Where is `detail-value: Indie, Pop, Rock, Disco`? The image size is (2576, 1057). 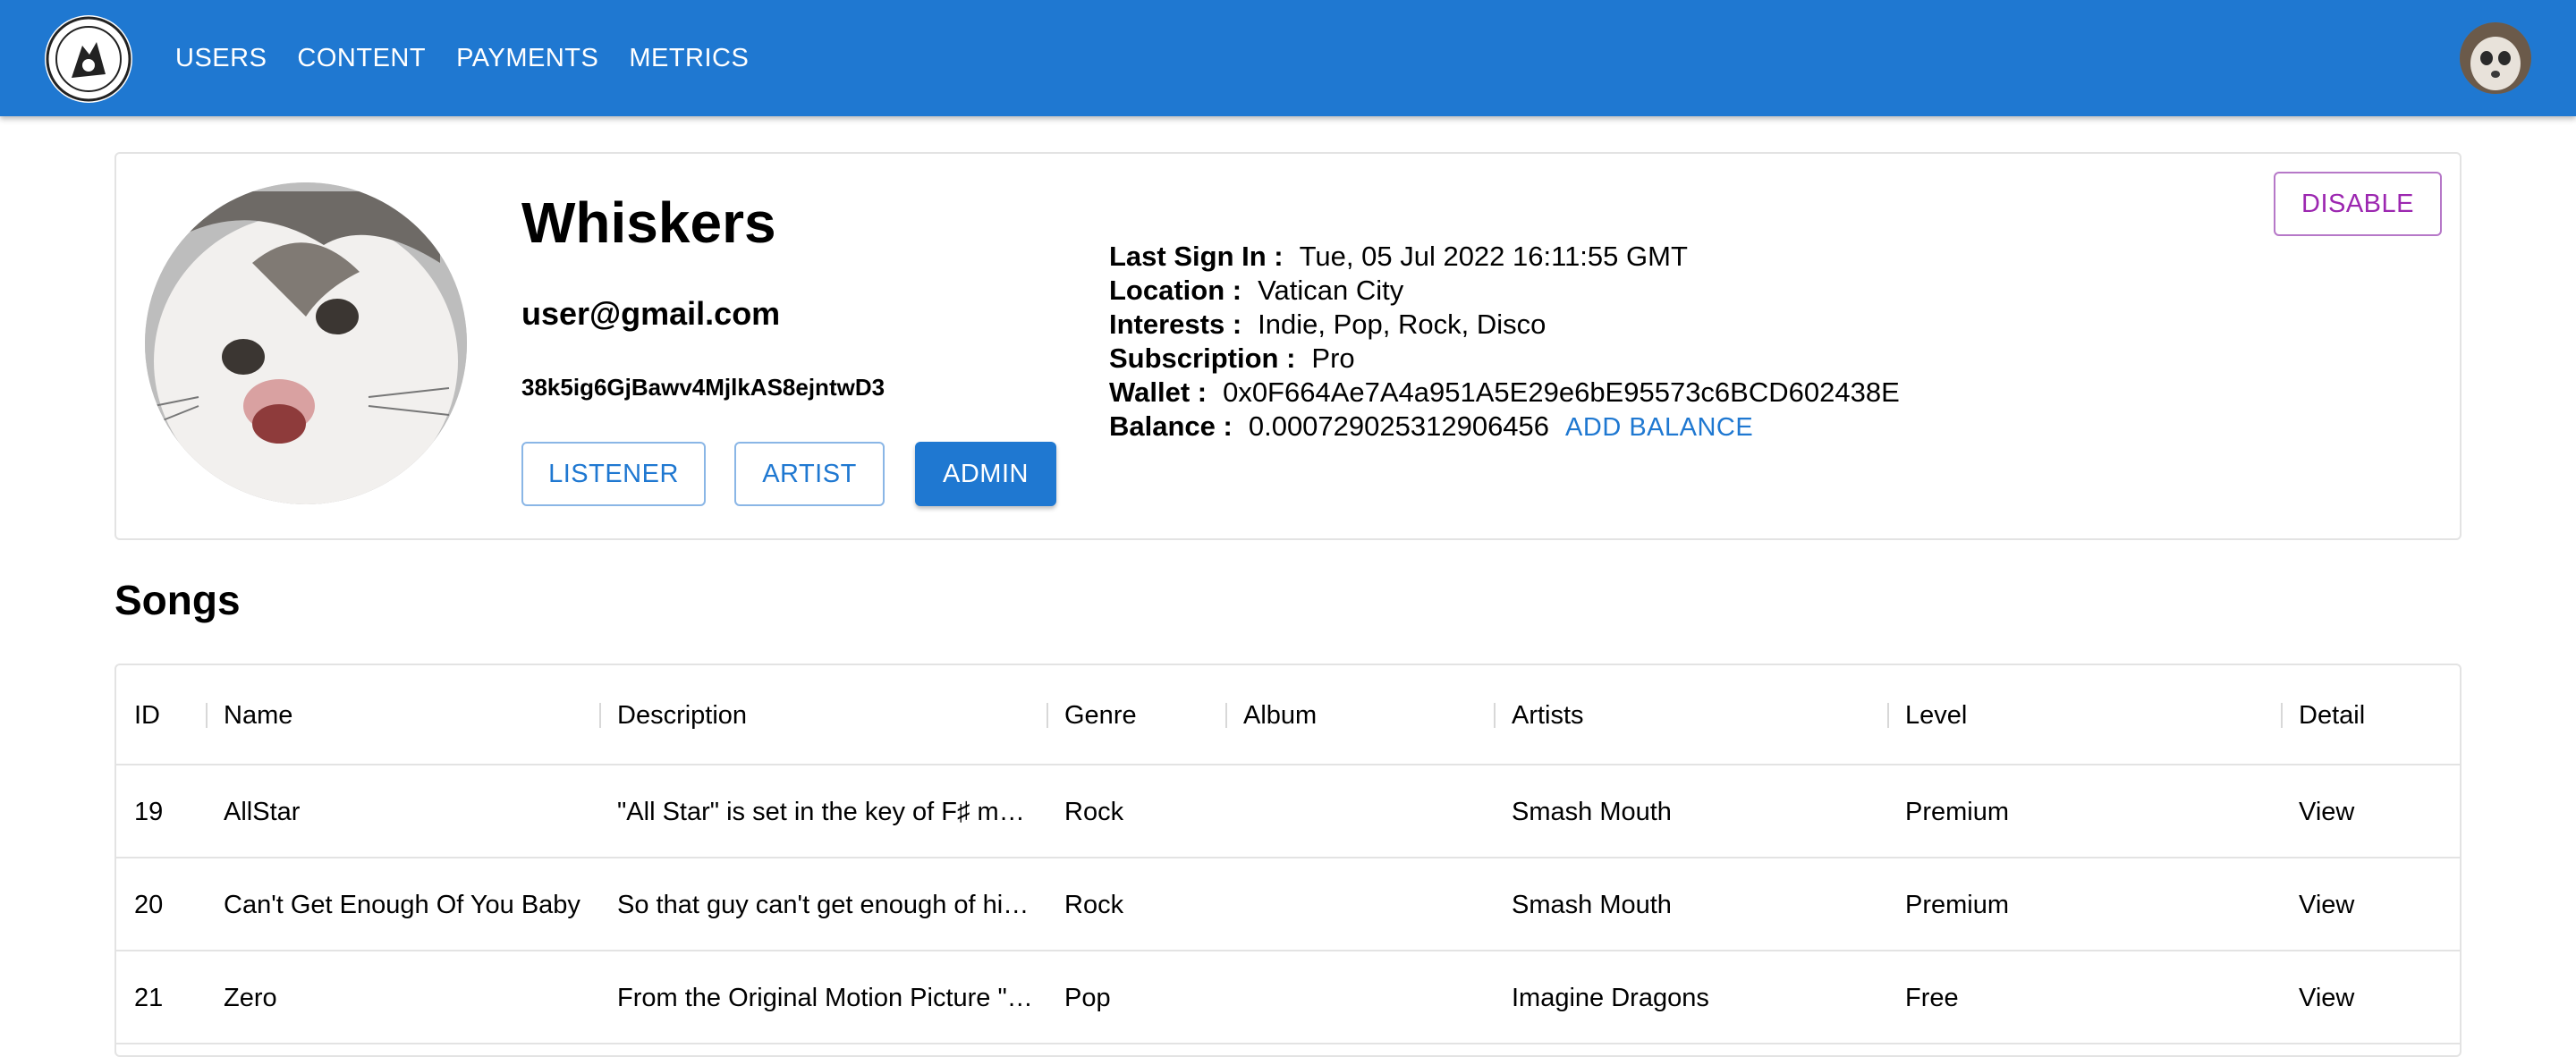 detail-value: Indie, Pop, Rock, Disco is located at coordinates (1402, 324).